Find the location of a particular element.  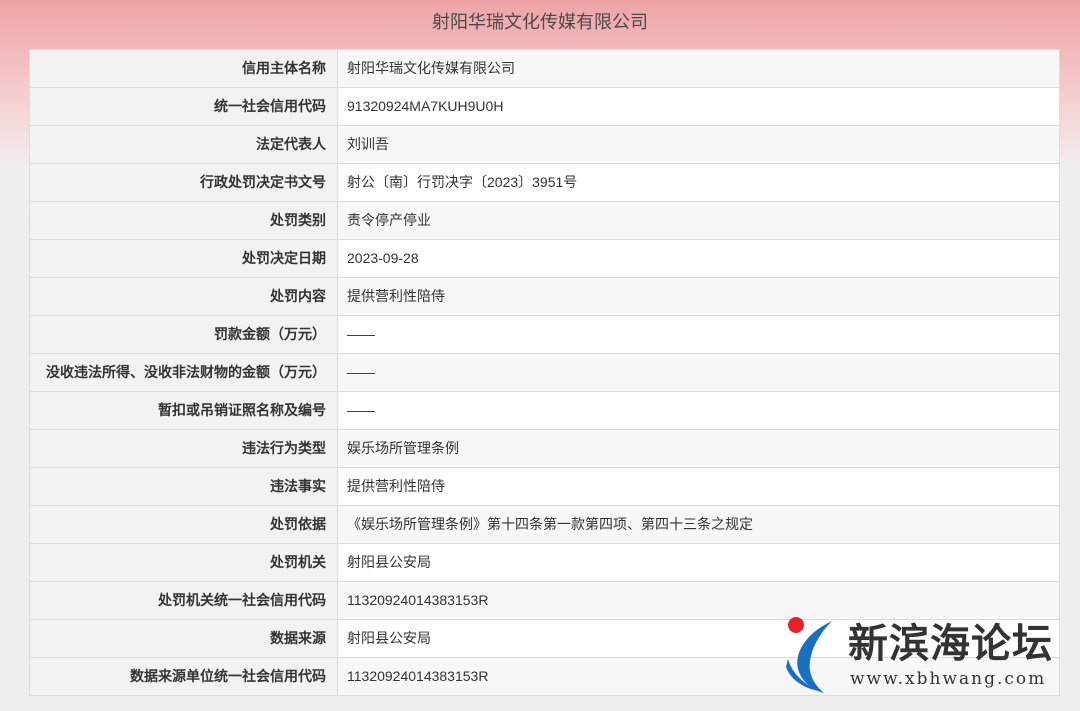

table-row: 处罚机关 射阳县公安局 is located at coordinates (544, 563).